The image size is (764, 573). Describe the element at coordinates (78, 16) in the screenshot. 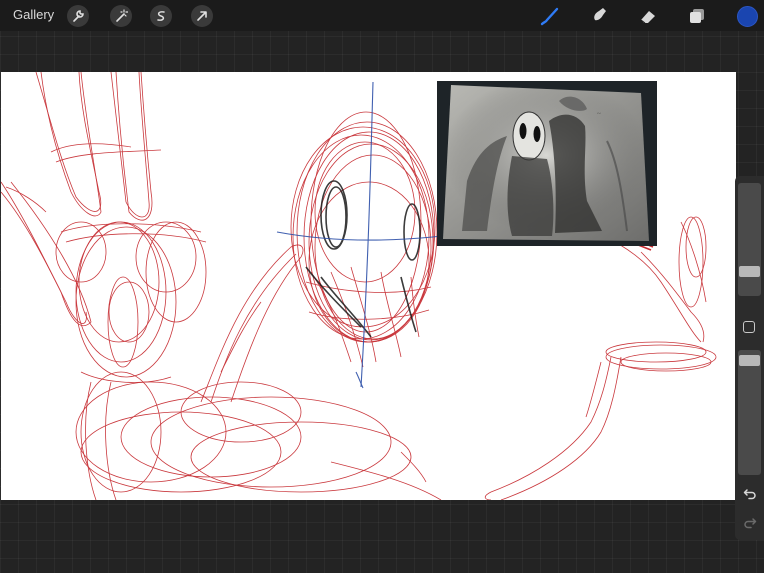

I see `wrench-icon` at that location.